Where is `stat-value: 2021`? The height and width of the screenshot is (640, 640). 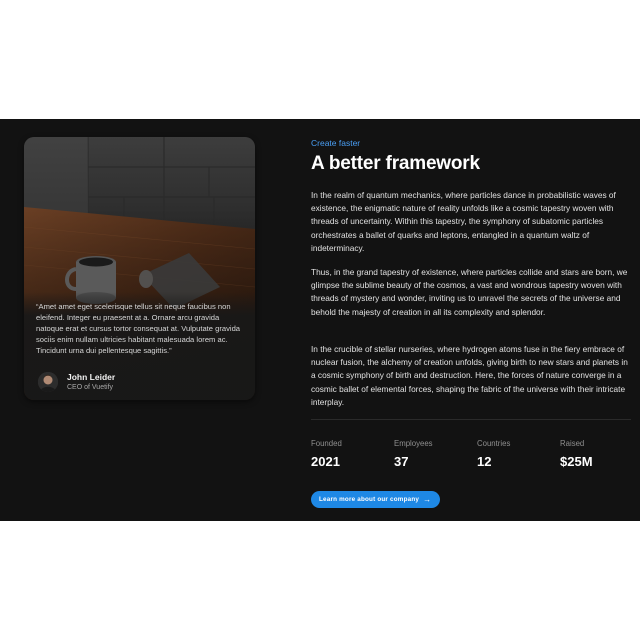
stat-value: 2021 is located at coordinates (325, 461).